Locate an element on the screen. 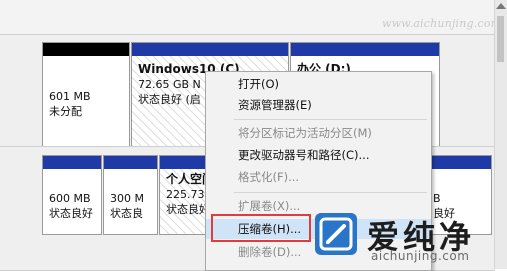 The image size is (507, 271). scrollbar-thumb is located at coordinates (500, 39).